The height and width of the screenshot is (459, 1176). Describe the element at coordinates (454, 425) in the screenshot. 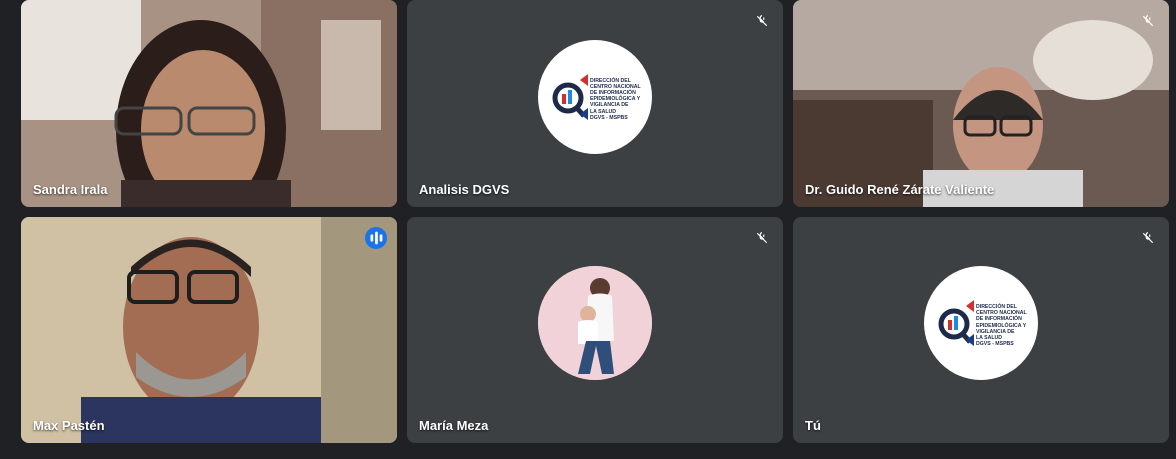

I see `participant-name: María Meza` at that location.